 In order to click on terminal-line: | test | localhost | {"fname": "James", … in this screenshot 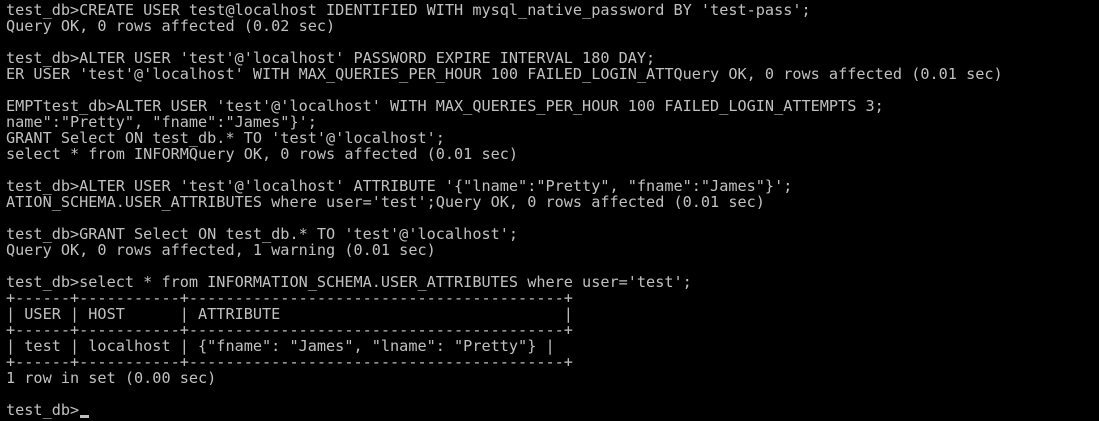, I will do `click(280, 346)`.